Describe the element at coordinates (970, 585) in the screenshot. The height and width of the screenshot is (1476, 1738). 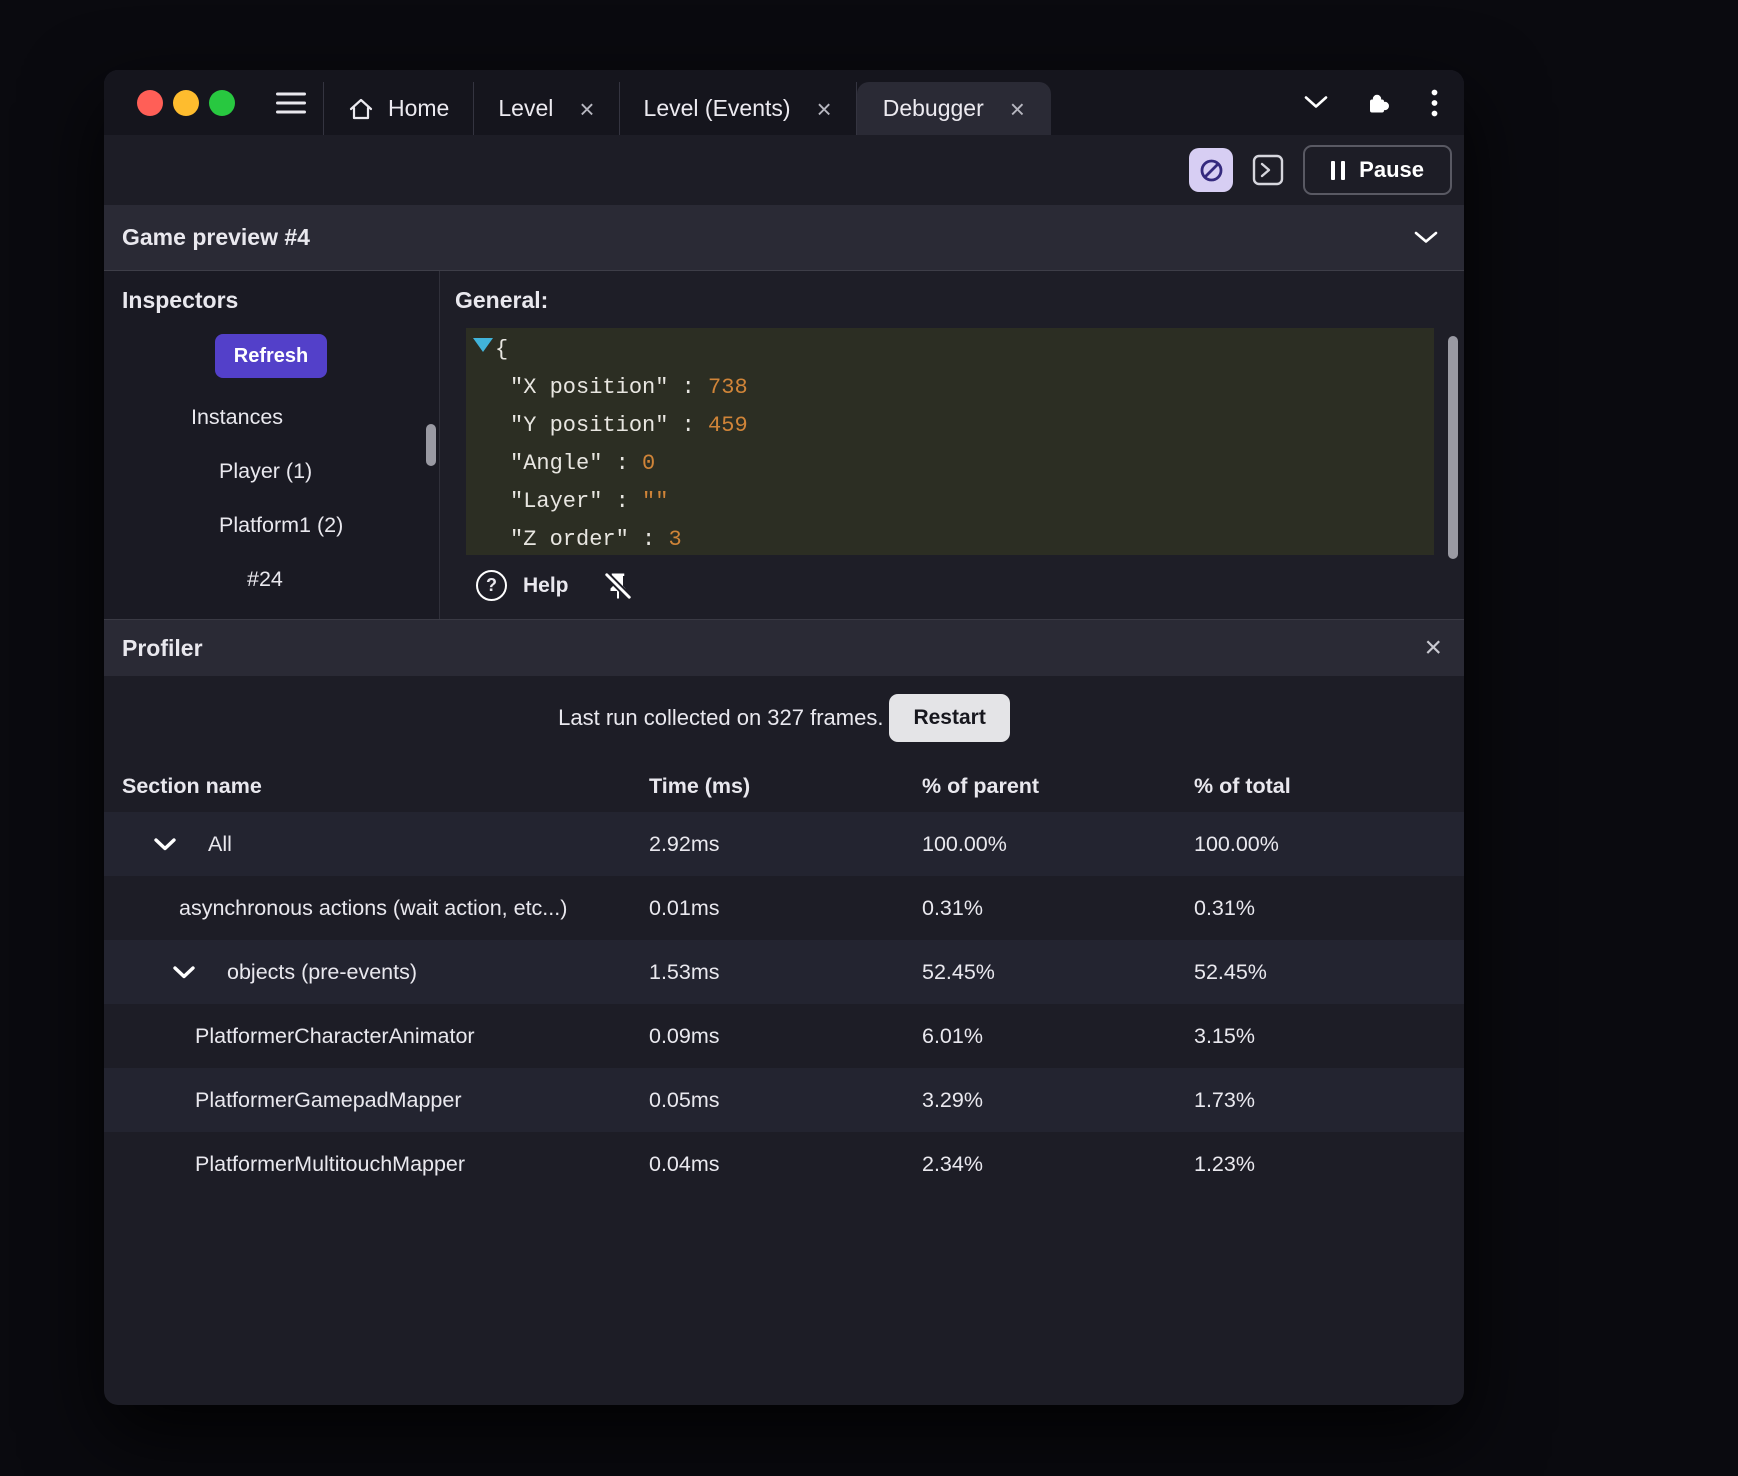
I see `general-footer: ? Help` at that location.